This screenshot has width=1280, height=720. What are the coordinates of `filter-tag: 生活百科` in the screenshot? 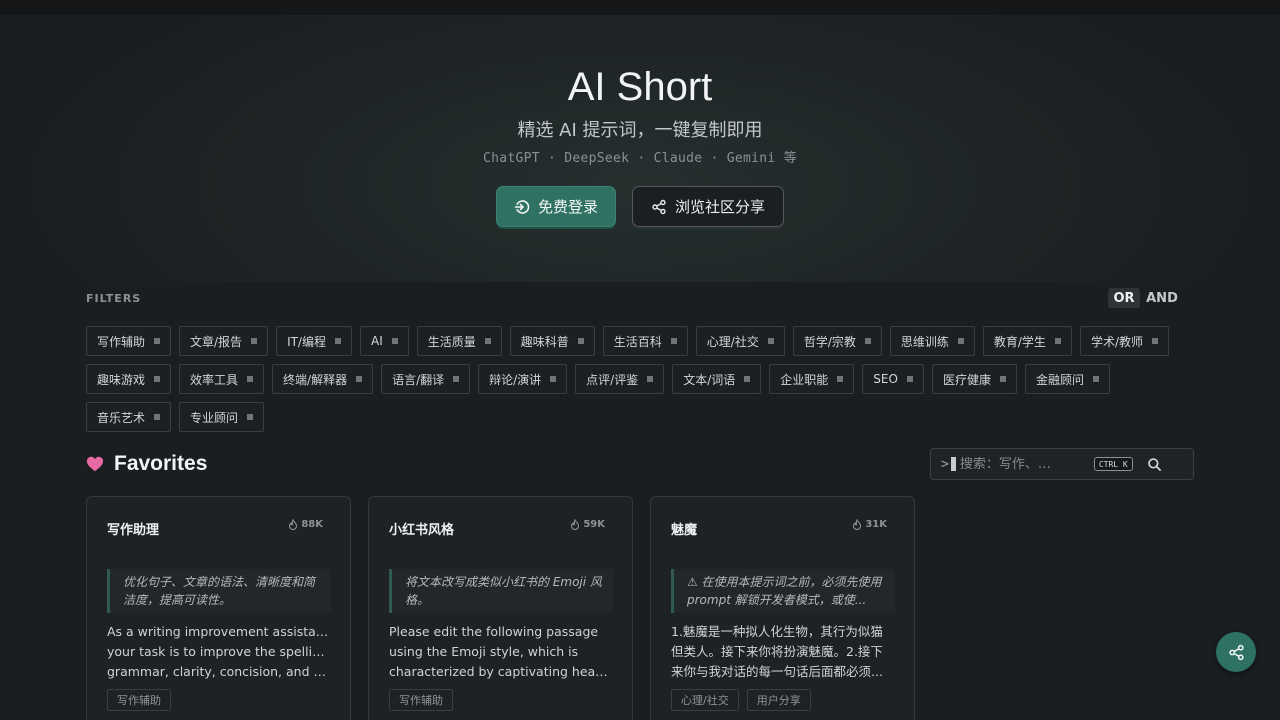 It's located at (645, 341).